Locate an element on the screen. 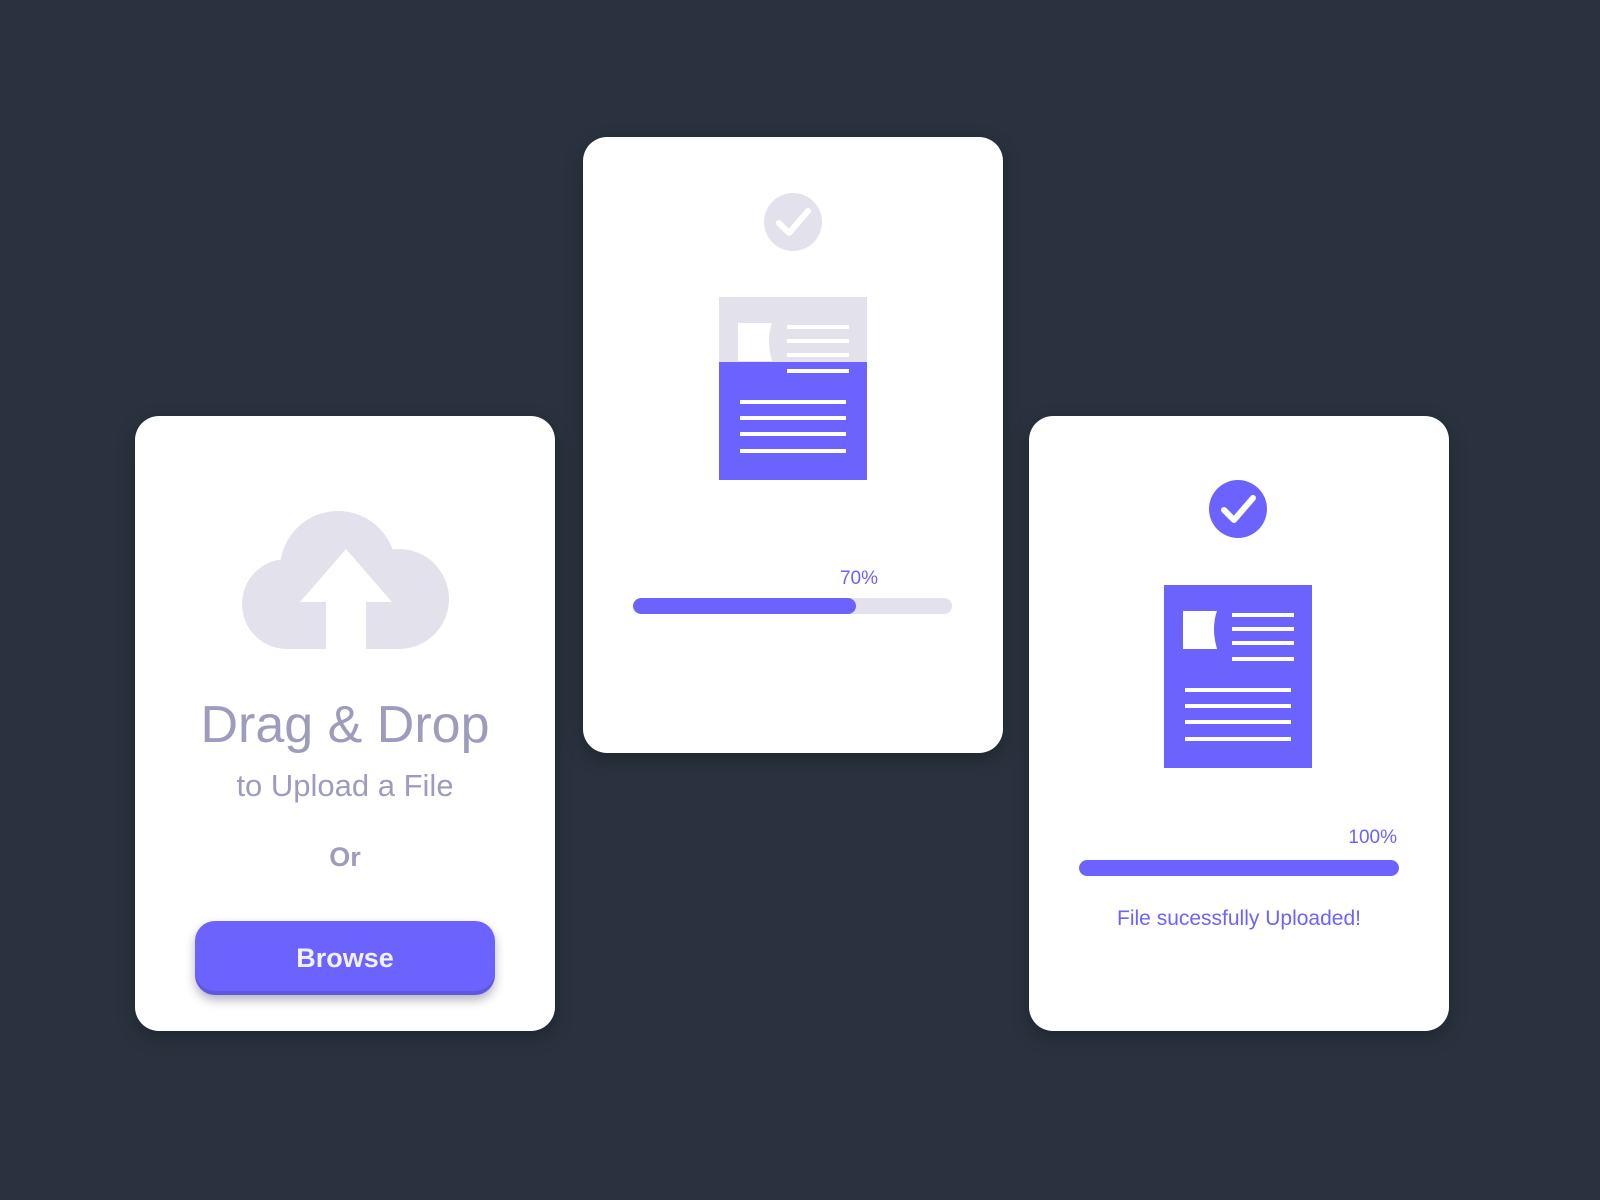 Image resolution: width=1600 pixels, height=1200 pixels. cloud-upload-icon is located at coordinates (345, 580).